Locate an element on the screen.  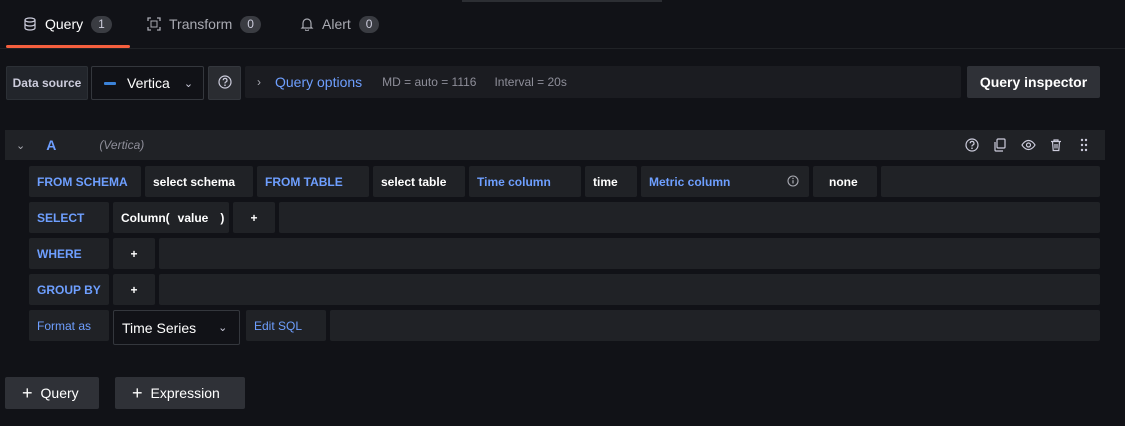
question-circle-icon is located at coordinates (224, 83).